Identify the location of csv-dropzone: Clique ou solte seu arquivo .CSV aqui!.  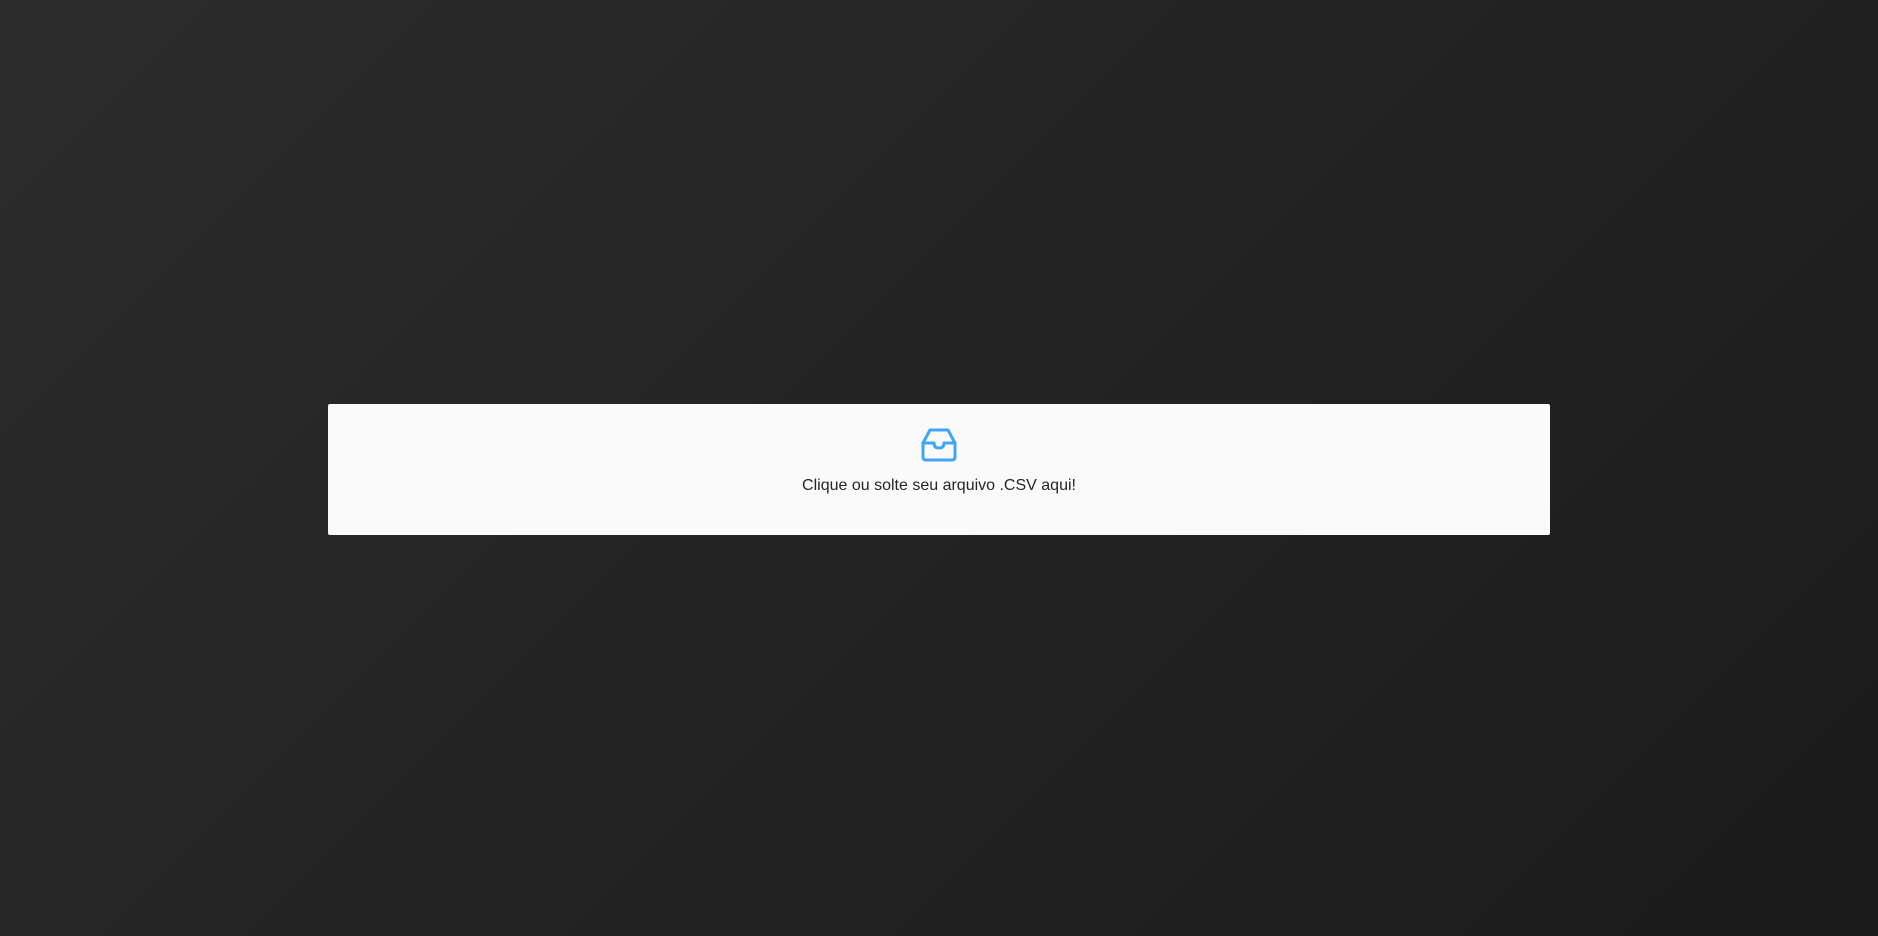
(939, 469).